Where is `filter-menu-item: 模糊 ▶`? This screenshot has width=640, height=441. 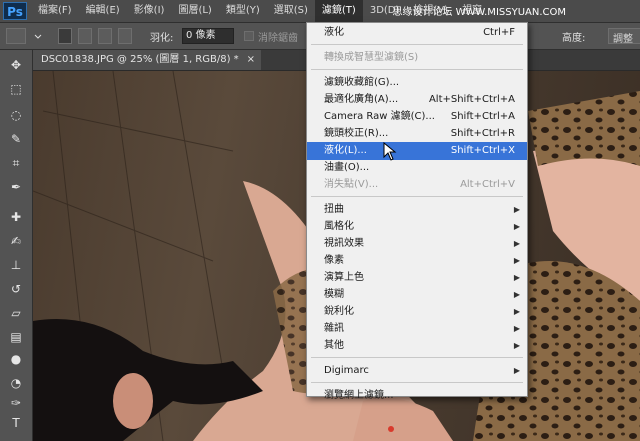
filter-menu-item: 模糊 ▶ is located at coordinates (417, 295).